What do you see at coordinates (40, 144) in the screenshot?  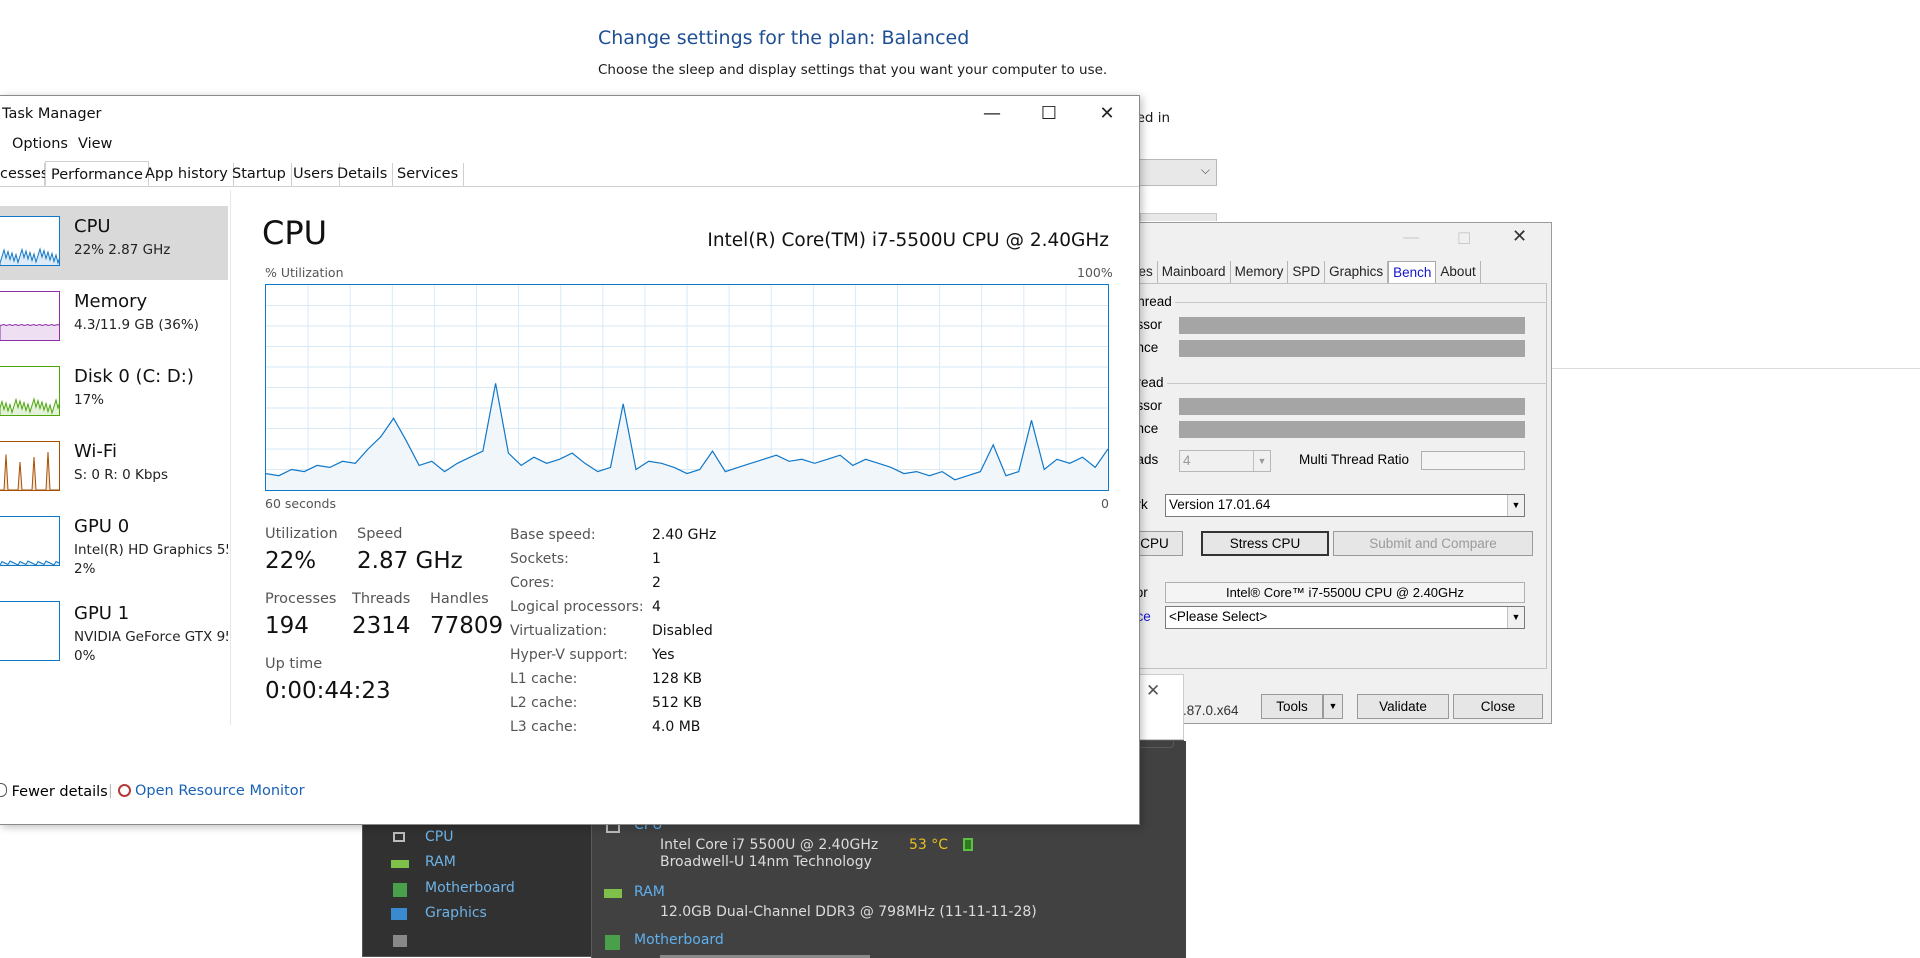 I see `menu-options: Options` at bounding box center [40, 144].